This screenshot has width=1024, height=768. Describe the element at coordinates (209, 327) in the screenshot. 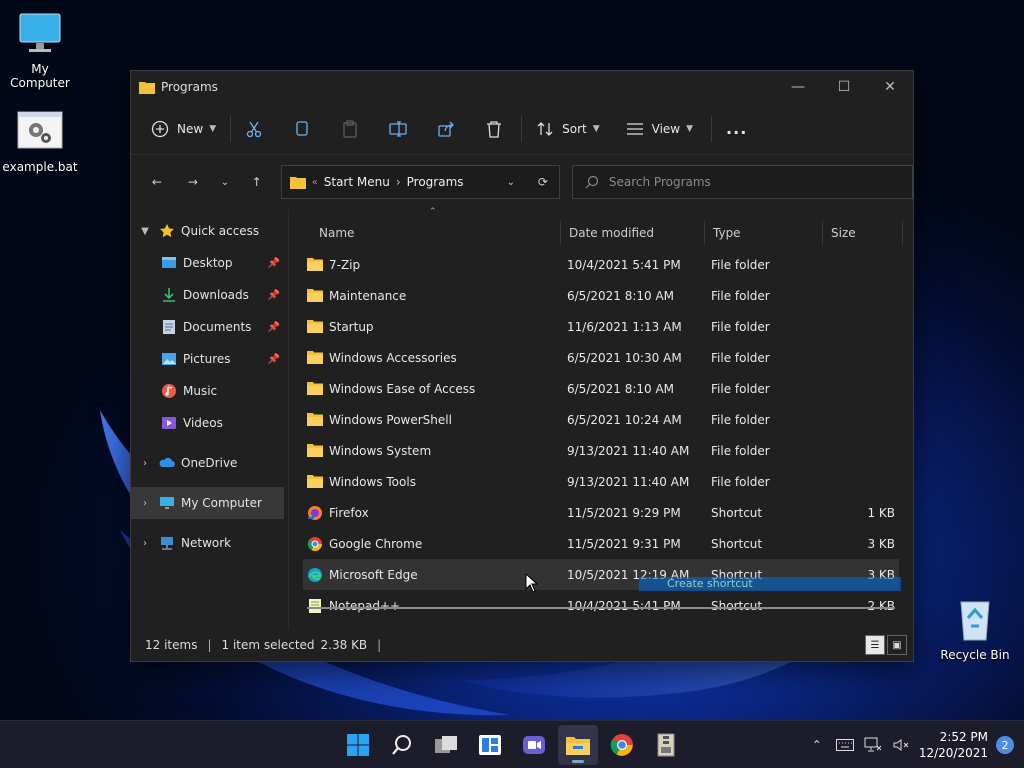

I see `nav-documents: Documents 📌` at that location.